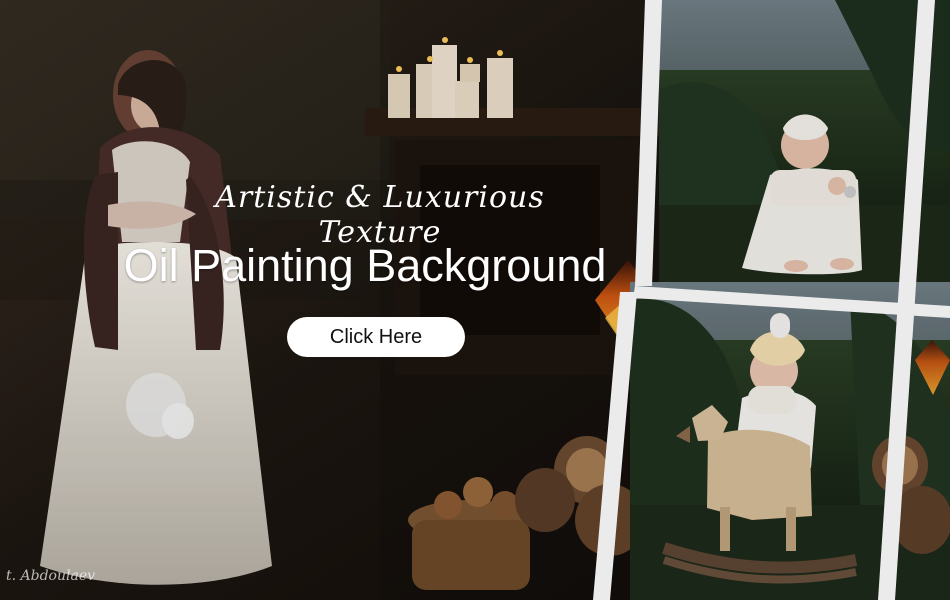 This screenshot has height=600, width=950. What do you see at coordinates (380, 215) in the screenshot?
I see `script-headline: Artistic & Luxurious Texture` at bounding box center [380, 215].